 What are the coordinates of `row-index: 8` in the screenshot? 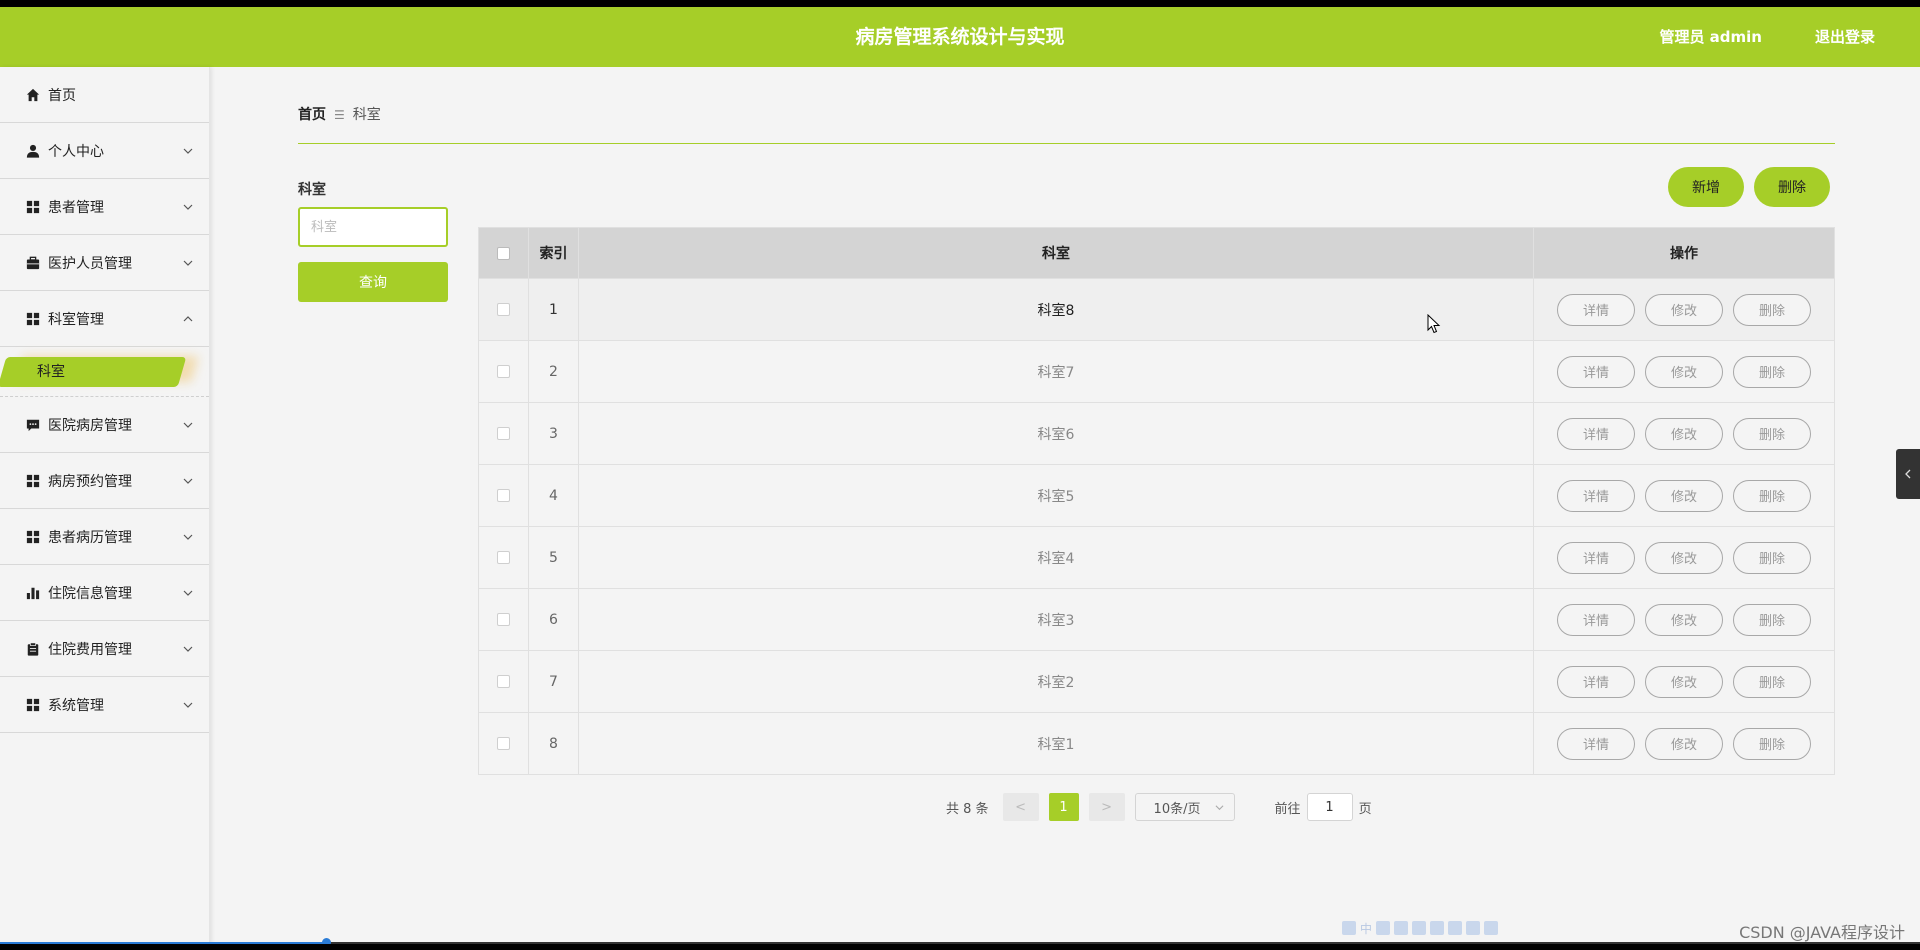 It's located at (554, 743).